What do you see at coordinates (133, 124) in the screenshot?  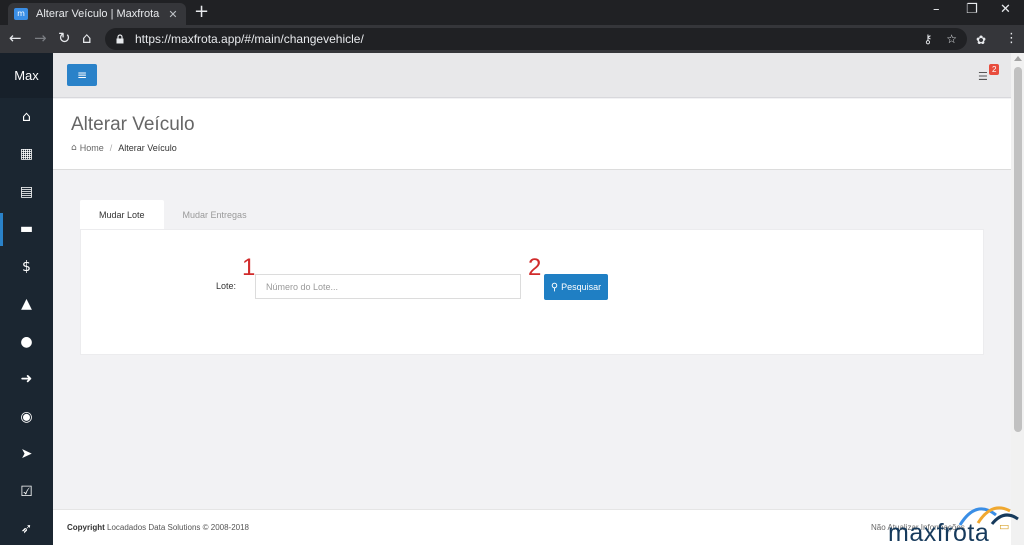 I see `page-title: Alterar Veículo` at bounding box center [133, 124].